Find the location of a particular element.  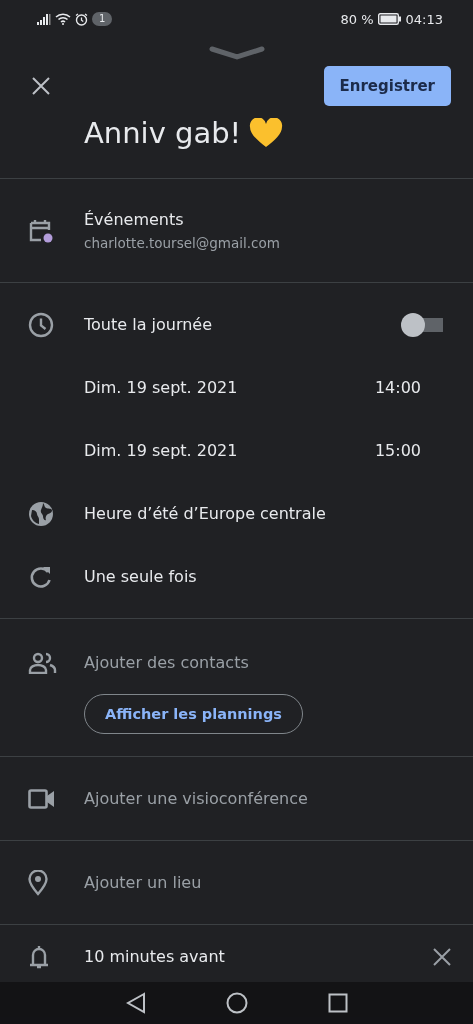

recents-icon is located at coordinates (337, 1003).